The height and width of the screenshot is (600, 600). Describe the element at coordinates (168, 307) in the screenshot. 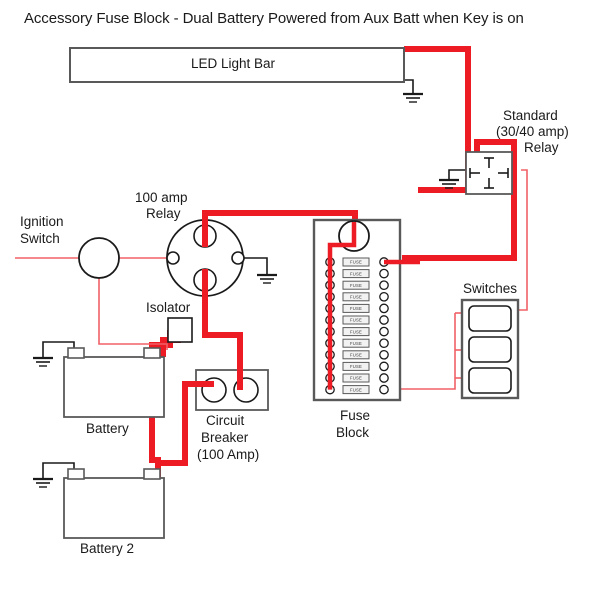

I see `isolator-label: Isolator` at that location.